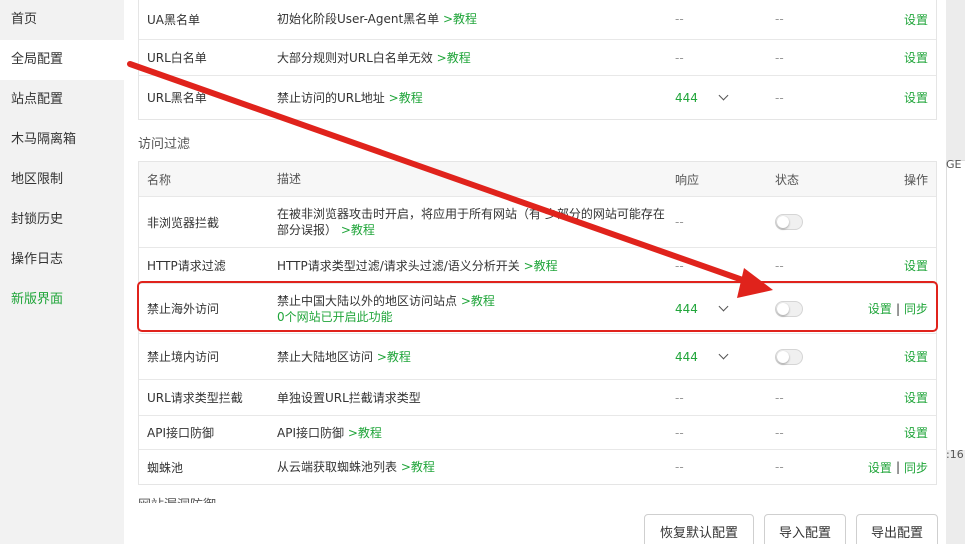 Image resolution: width=965 pixels, height=544 pixels. What do you see at coordinates (537, 19) in the screenshot?
I see `table-row: UA黑名单 初始化阶段User-Agent黑名单 >教程 -- -- 设置` at bounding box center [537, 19].